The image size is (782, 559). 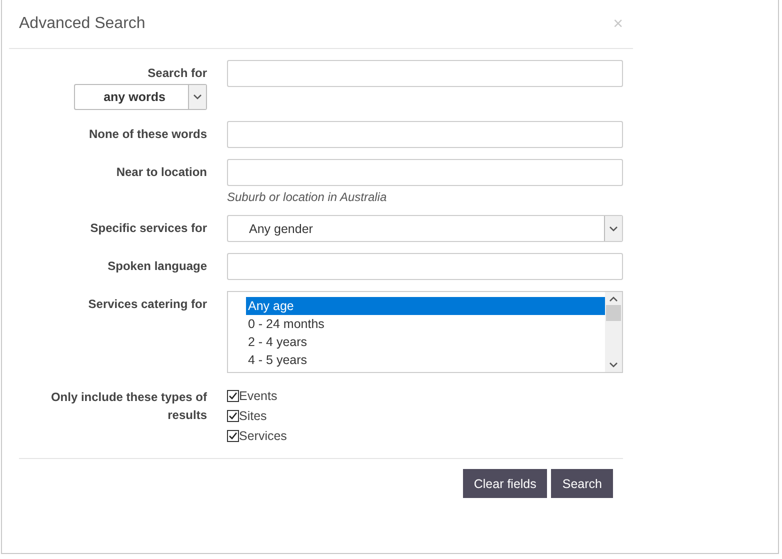 I want to click on dialog-title: Advanced Search, so click(x=82, y=24).